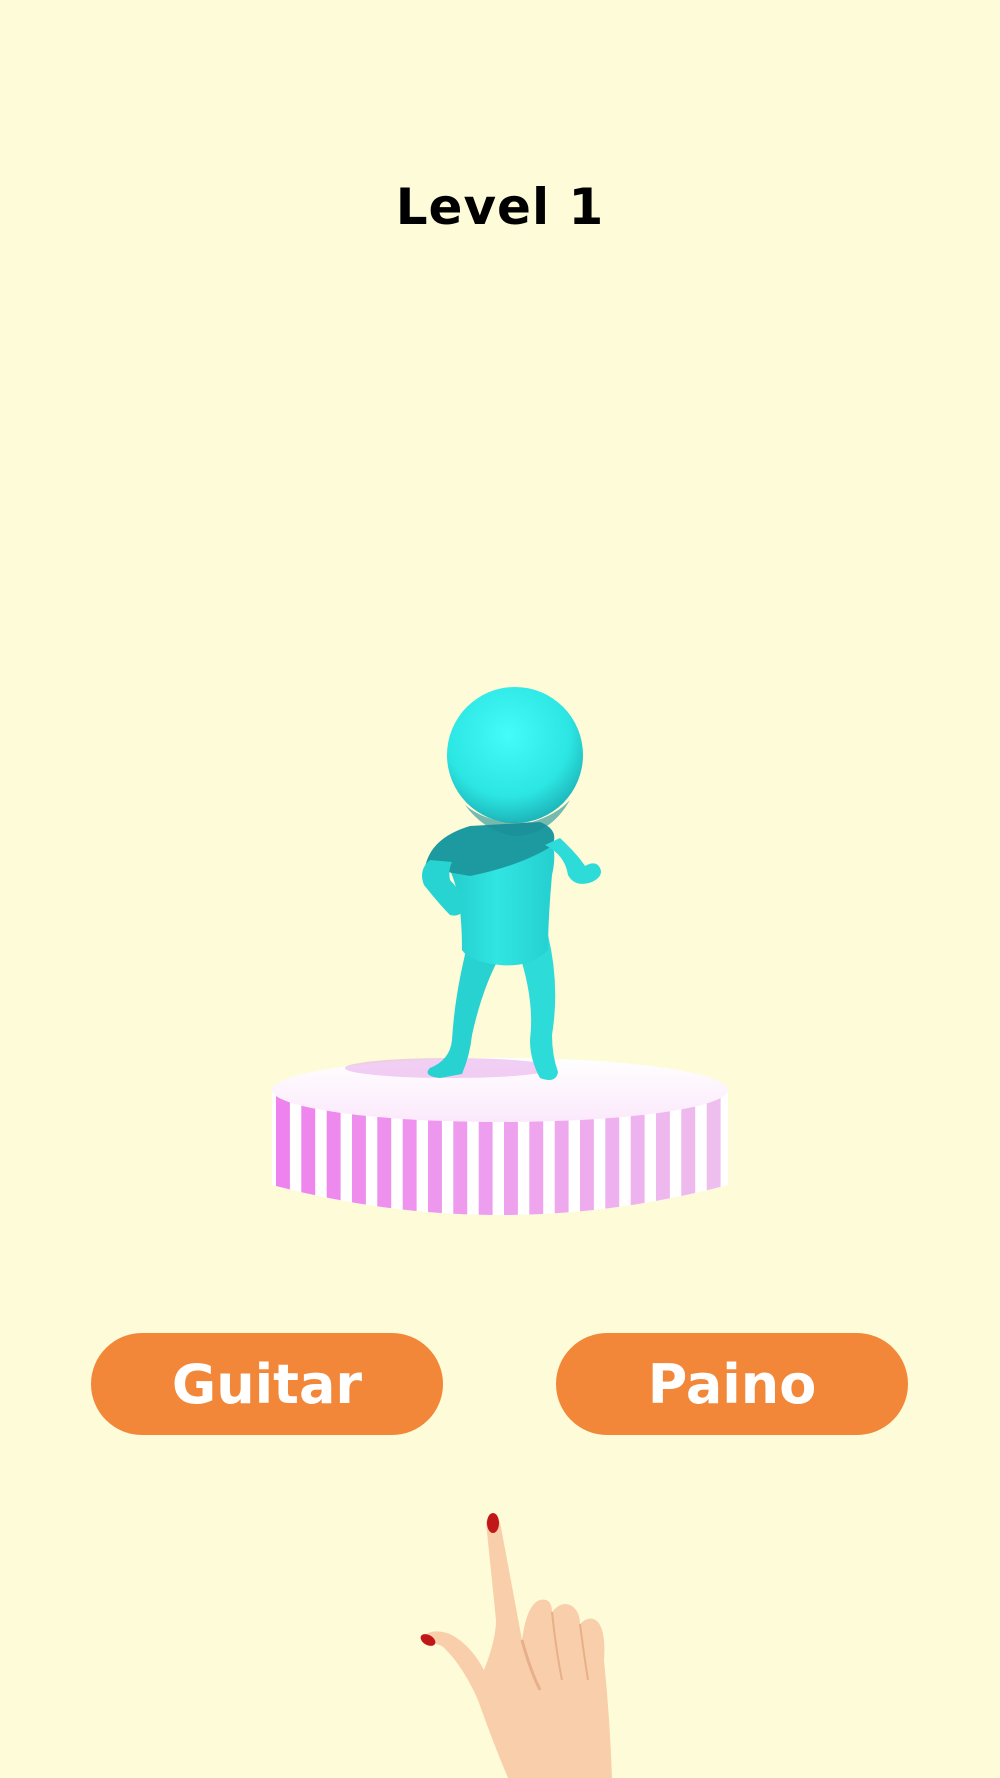 The height and width of the screenshot is (1778, 1000). Describe the element at coordinates (732, 1384) in the screenshot. I see `paino-button: Paino` at that location.